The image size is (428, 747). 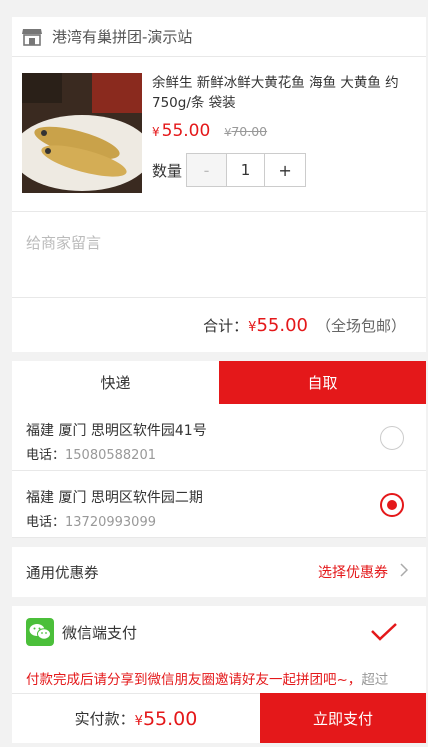 What do you see at coordinates (375, 680) in the screenshot?
I see `share-tip-rest: 超过` at bounding box center [375, 680].